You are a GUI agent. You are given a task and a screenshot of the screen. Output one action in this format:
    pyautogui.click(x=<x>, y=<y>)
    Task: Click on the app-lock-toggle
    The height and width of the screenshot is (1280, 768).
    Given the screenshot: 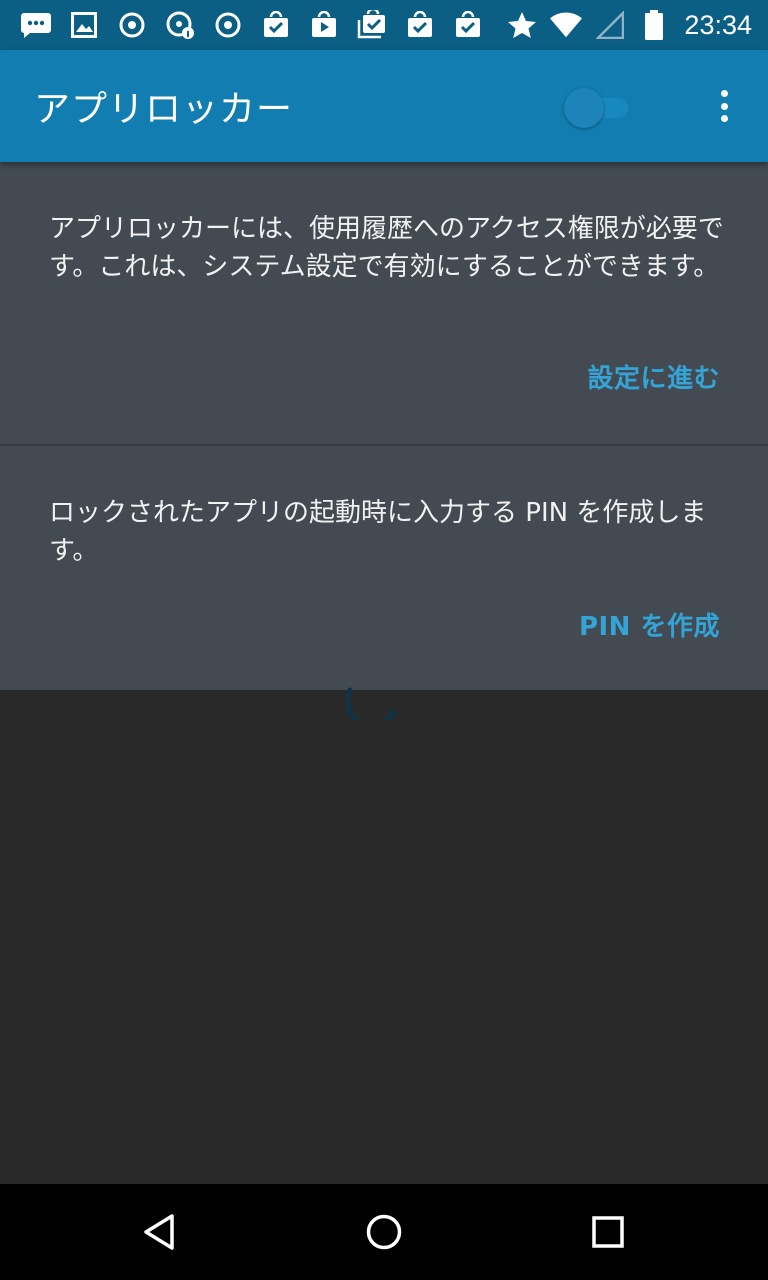 What is the action you would take?
    pyautogui.click(x=597, y=107)
    